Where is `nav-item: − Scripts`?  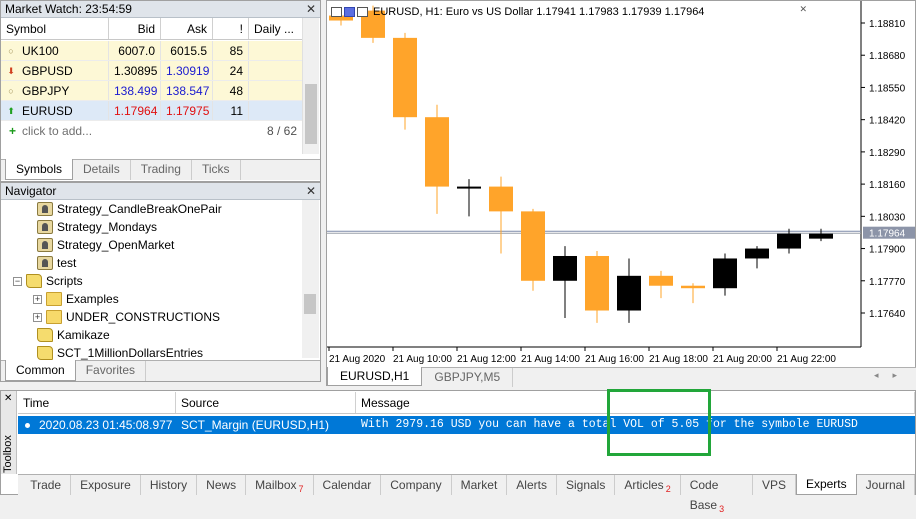 nav-item: − Scripts is located at coordinates (48, 281).